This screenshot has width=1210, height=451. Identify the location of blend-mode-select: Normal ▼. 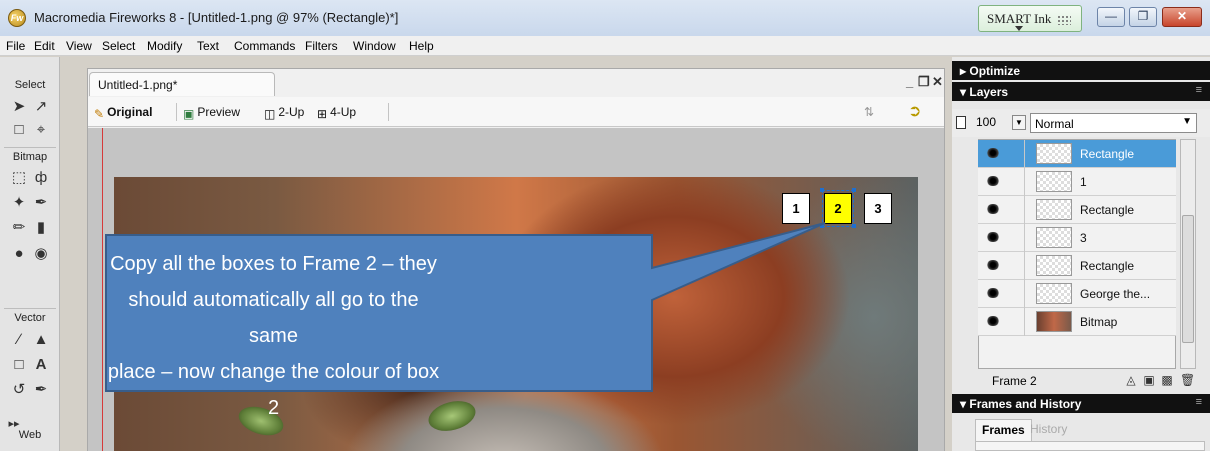
(1113, 123).